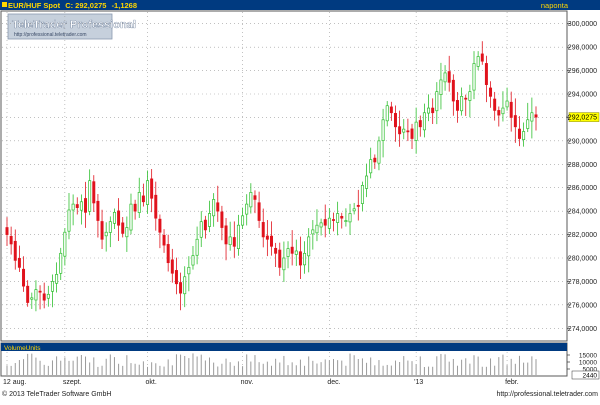 This screenshot has height=405, width=600. I want to click on y-tick-label: 288,0000, so click(582, 165).